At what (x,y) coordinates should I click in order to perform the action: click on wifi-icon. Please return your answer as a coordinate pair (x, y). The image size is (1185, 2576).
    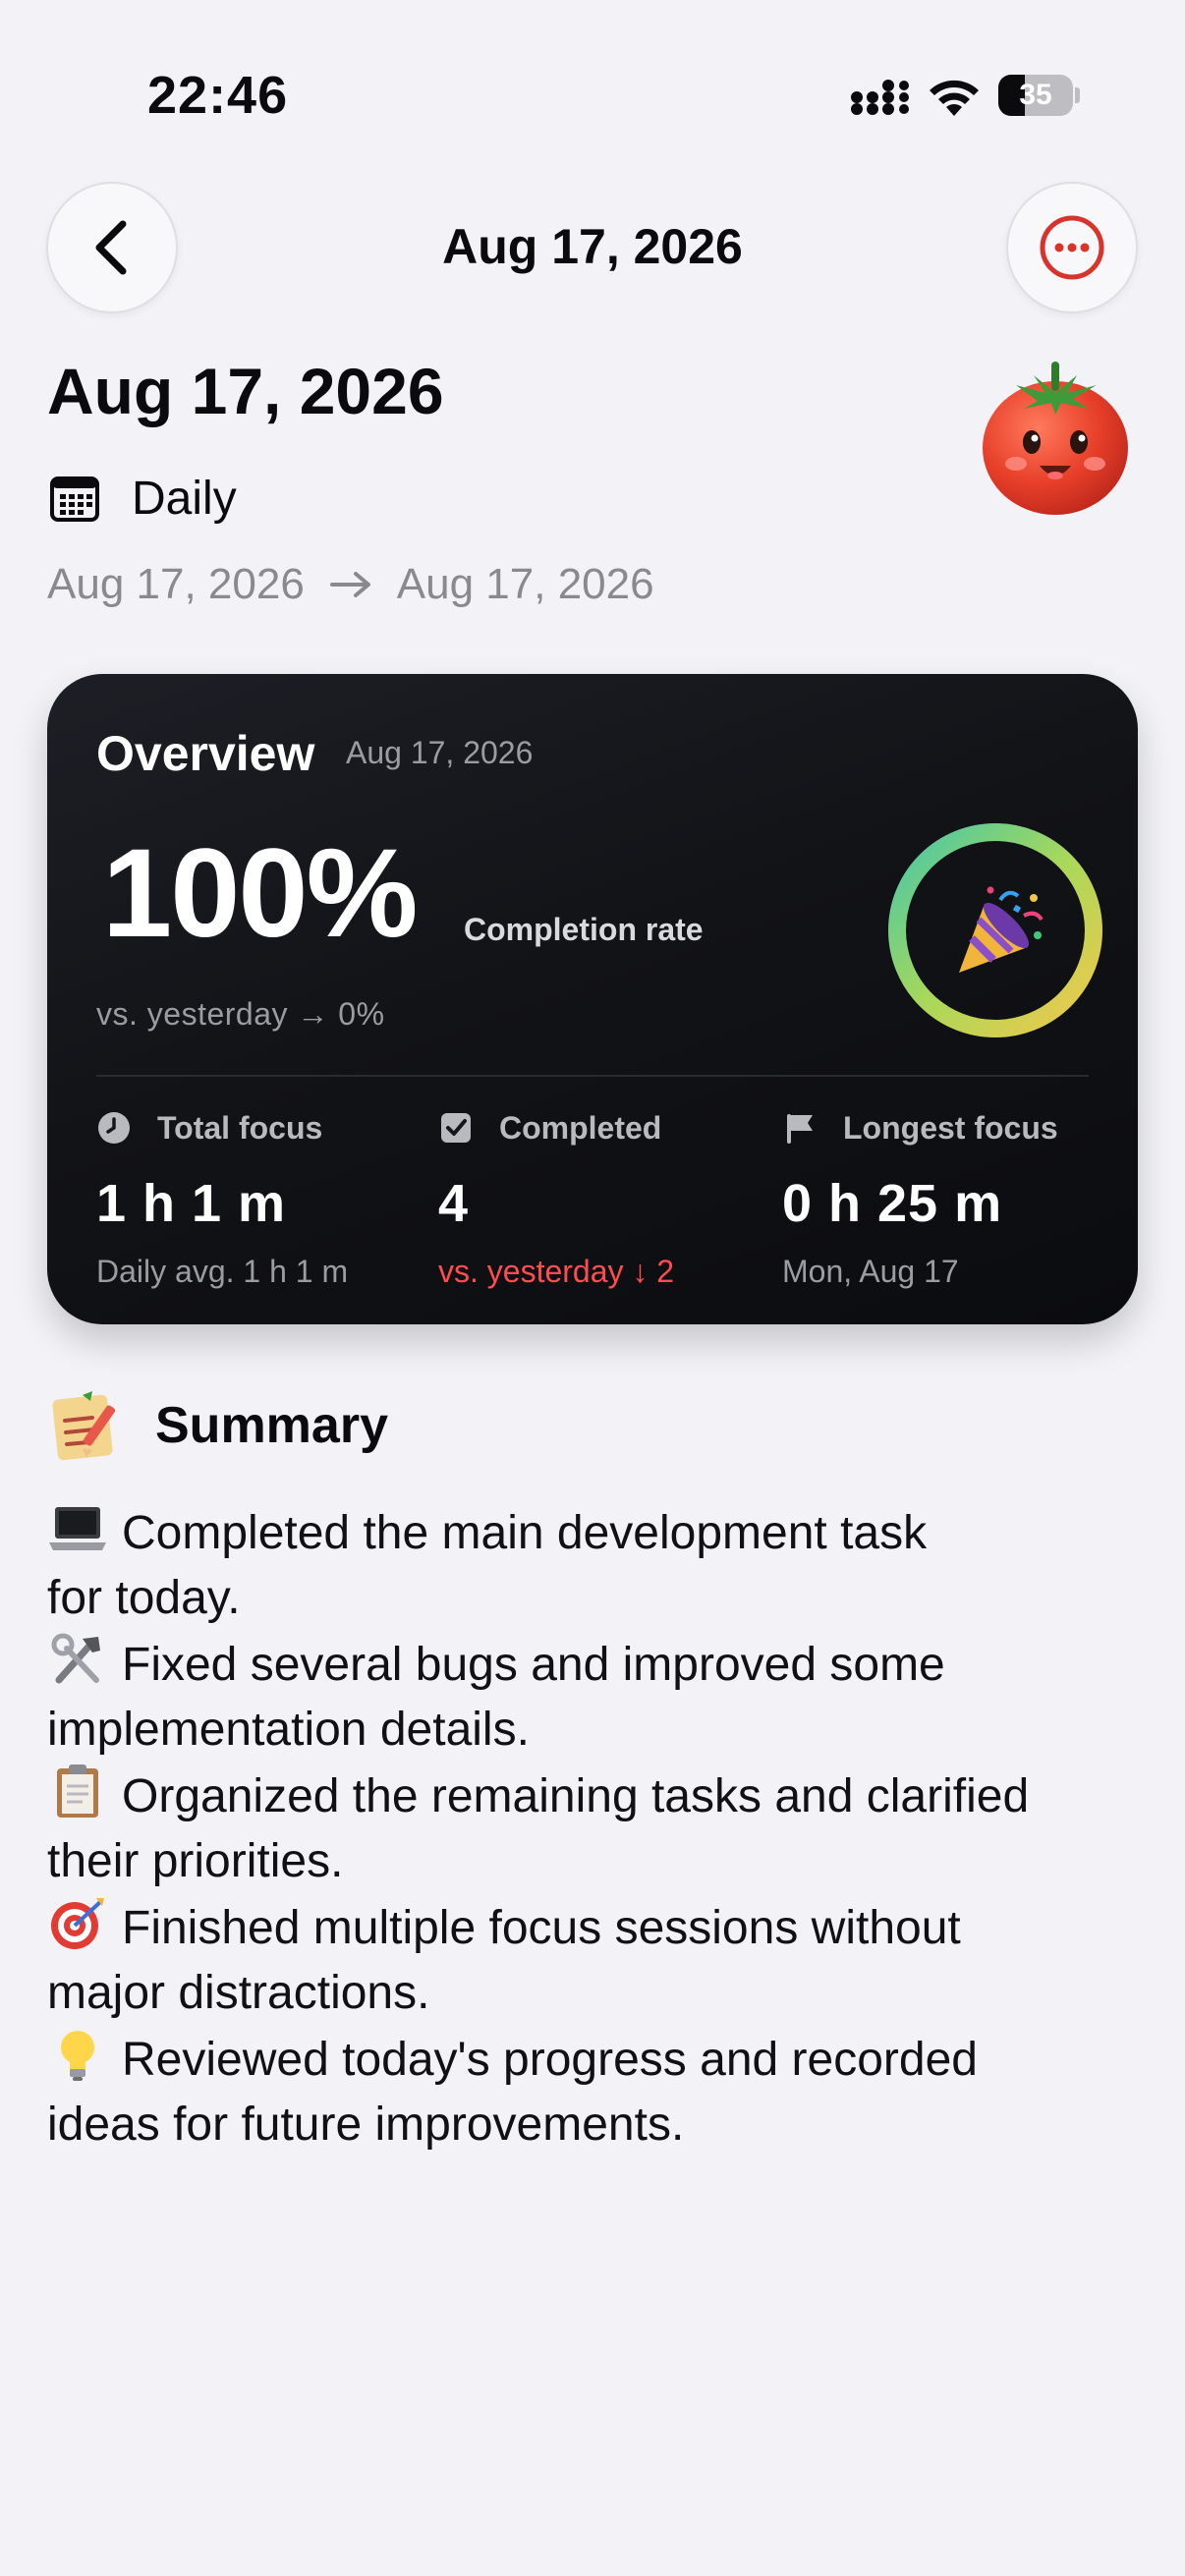
    Looking at the image, I should click on (955, 98).